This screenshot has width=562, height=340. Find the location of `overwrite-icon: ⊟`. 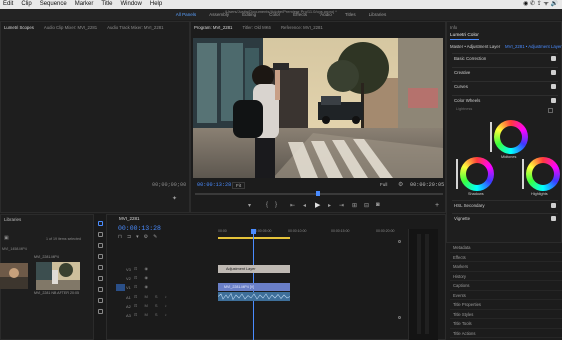

overwrite-icon: ⊟ is located at coordinates (366, 205).